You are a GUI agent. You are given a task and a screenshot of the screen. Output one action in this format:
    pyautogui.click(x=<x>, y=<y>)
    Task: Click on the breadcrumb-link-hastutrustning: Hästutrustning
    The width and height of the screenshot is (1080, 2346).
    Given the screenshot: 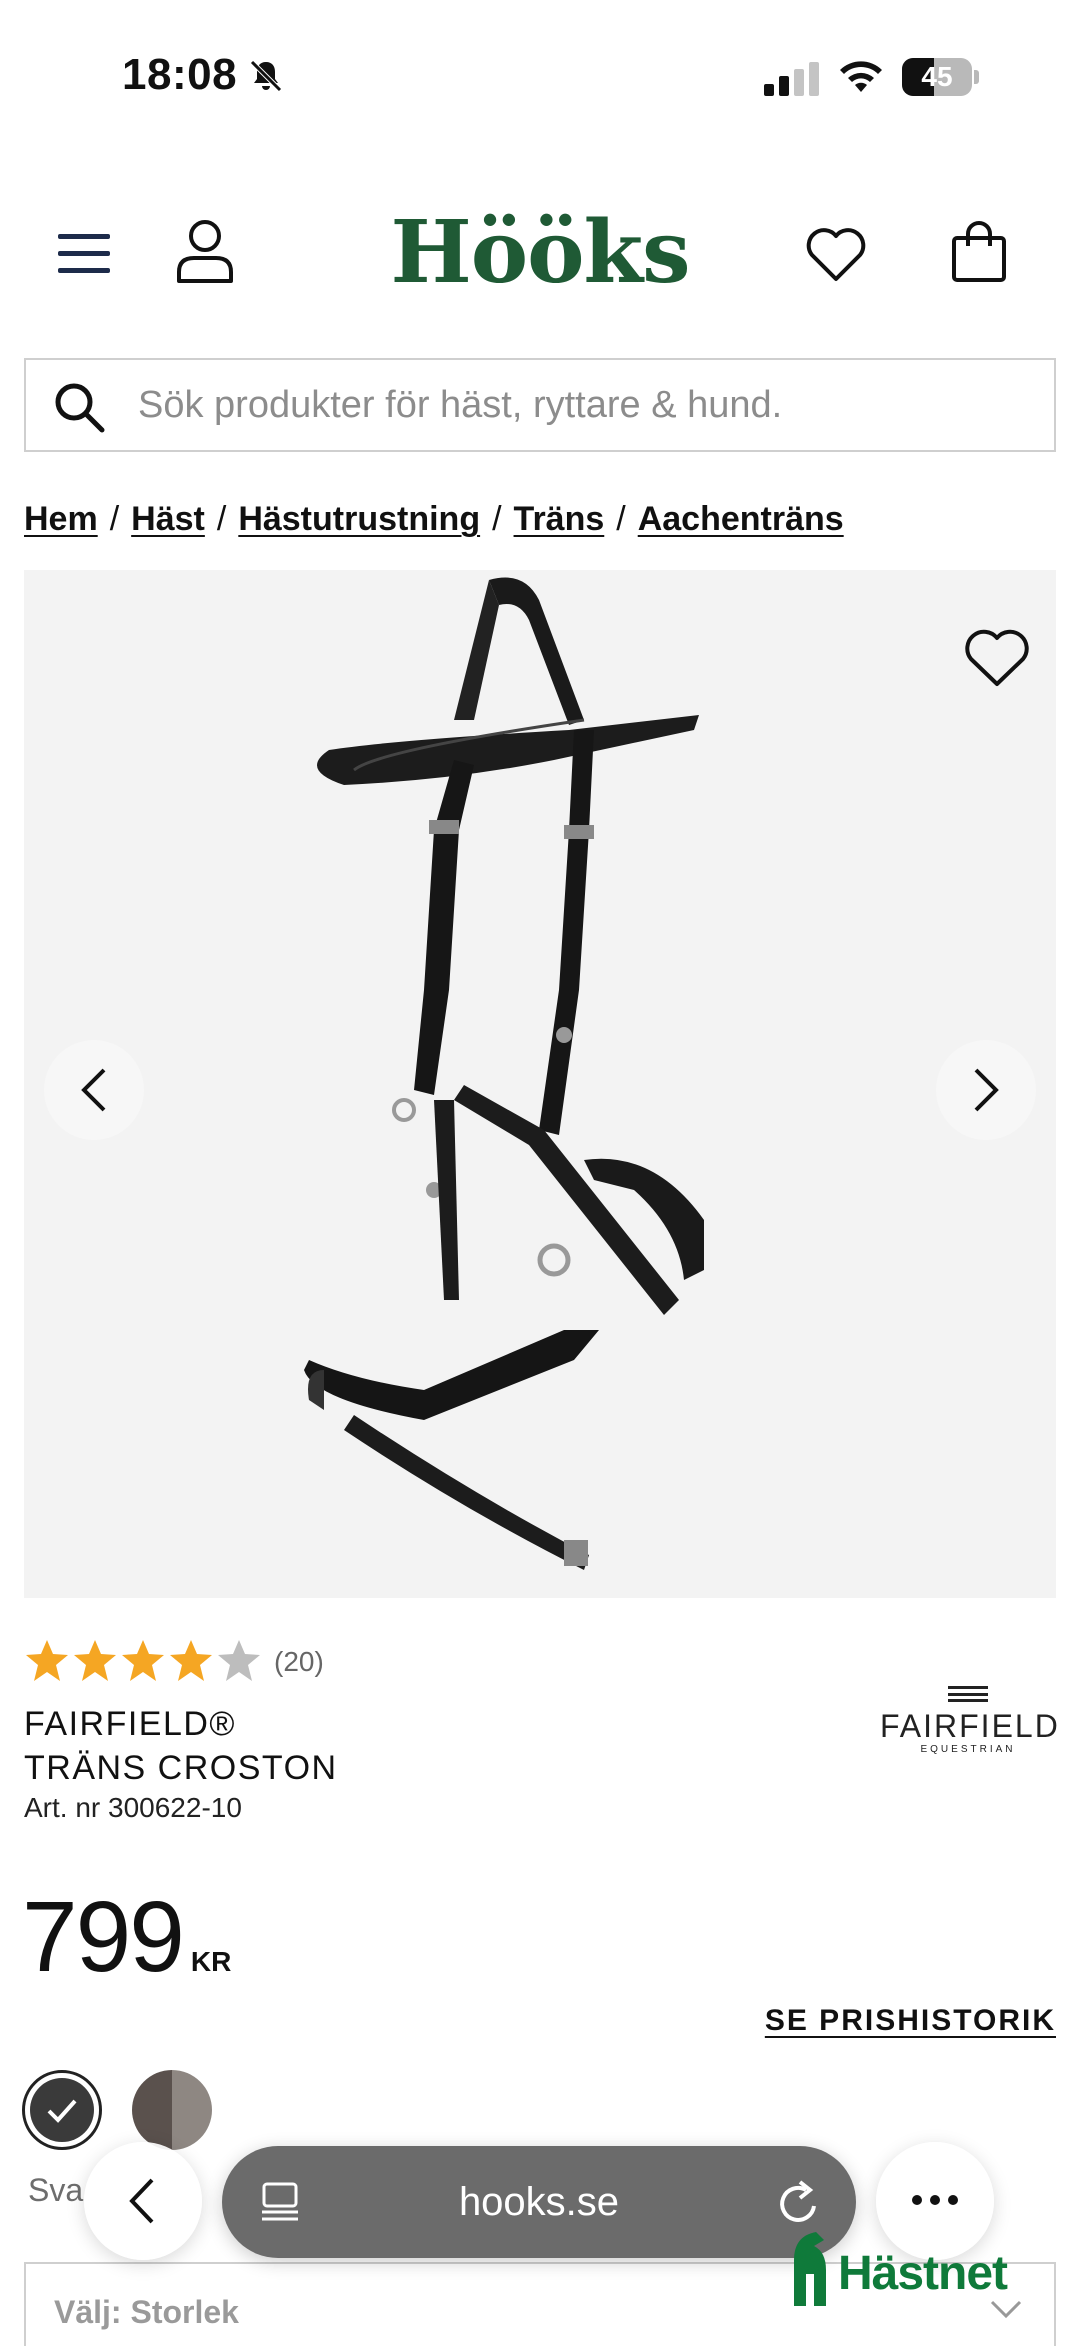 What is the action you would take?
    pyautogui.click(x=359, y=519)
    